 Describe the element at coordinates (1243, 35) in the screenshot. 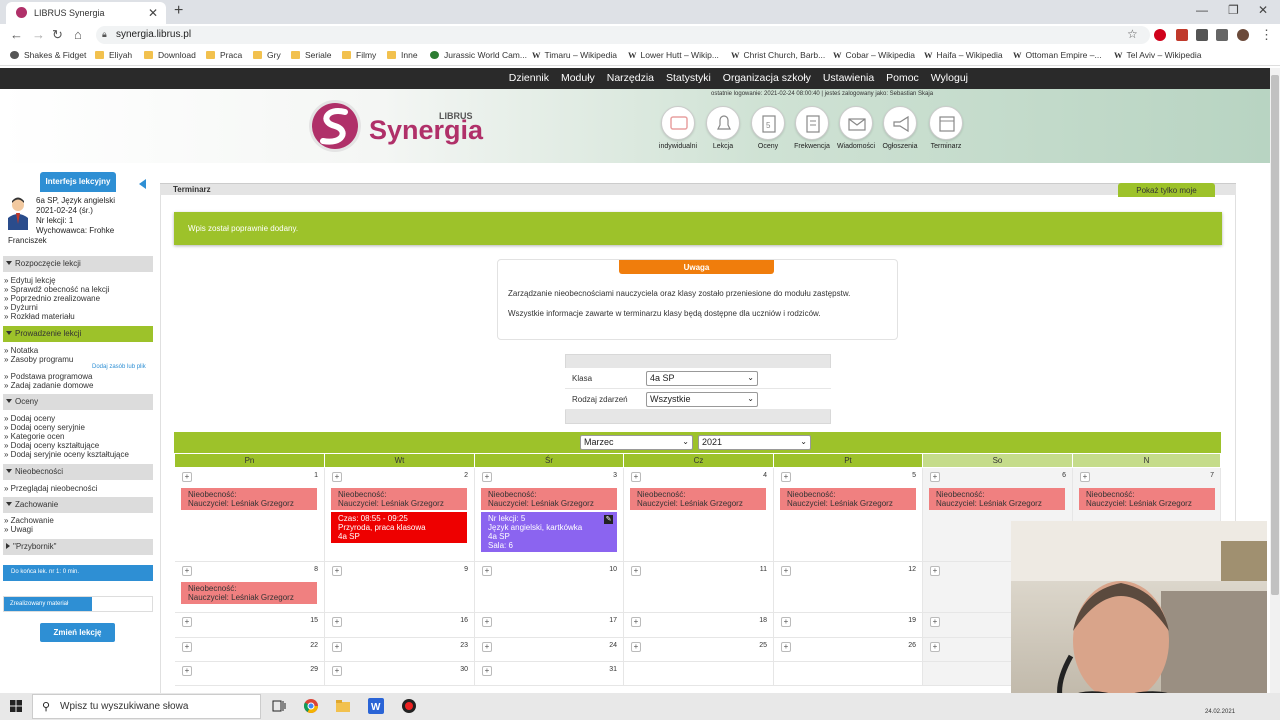

I see `profile-avatar-icon` at that location.